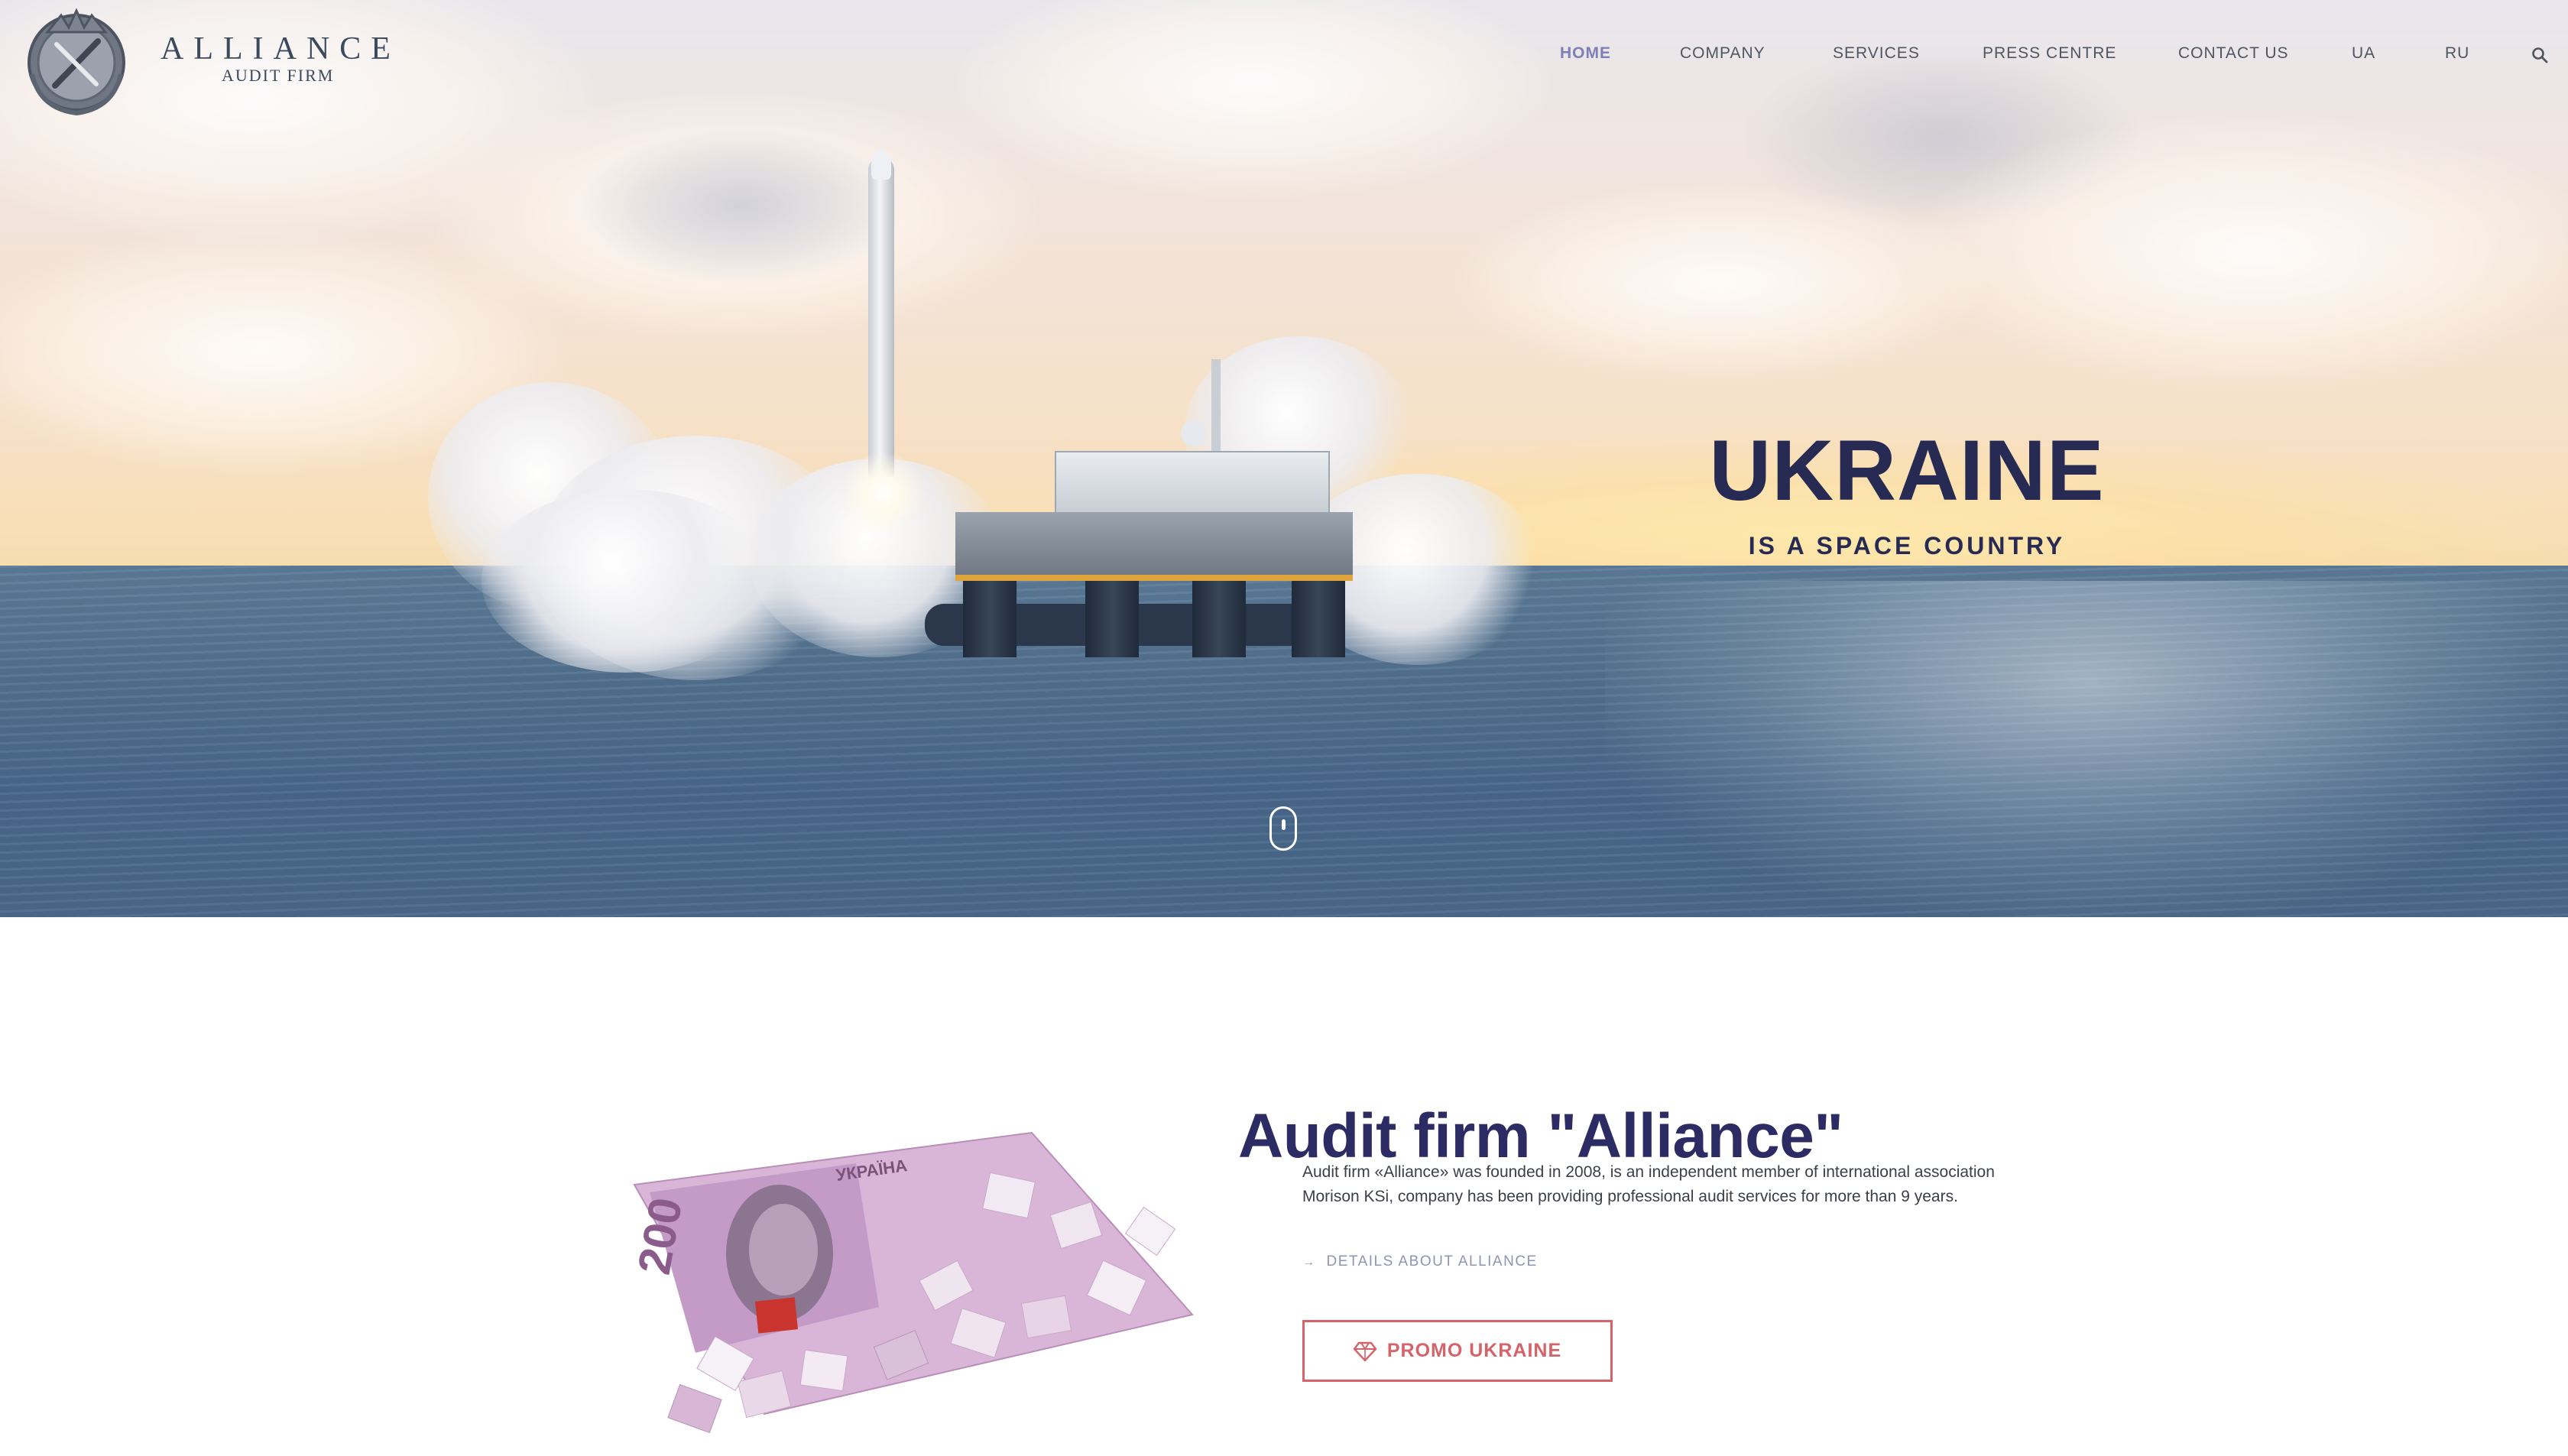 The image size is (2568, 1456). What do you see at coordinates (1876, 53) in the screenshot?
I see `nav-services: SERVICES` at bounding box center [1876, 53].